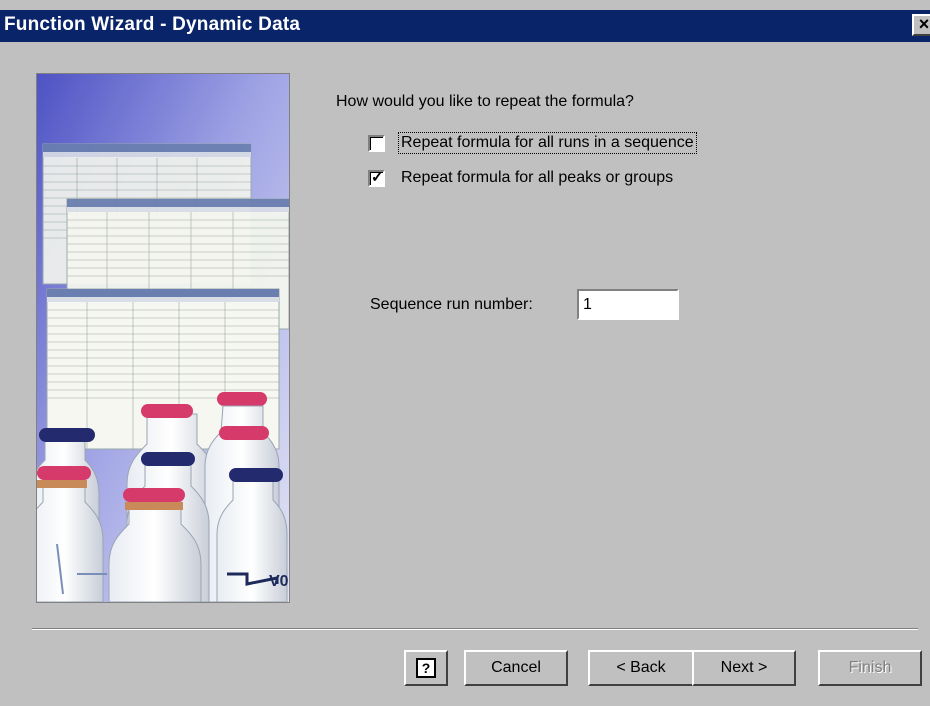 The height and width of the screenshot is (706, 930). What do you see at coordinates (924, 24) in the screenshot?
I see `close-icon: ×` at bounding box center [924, 24].